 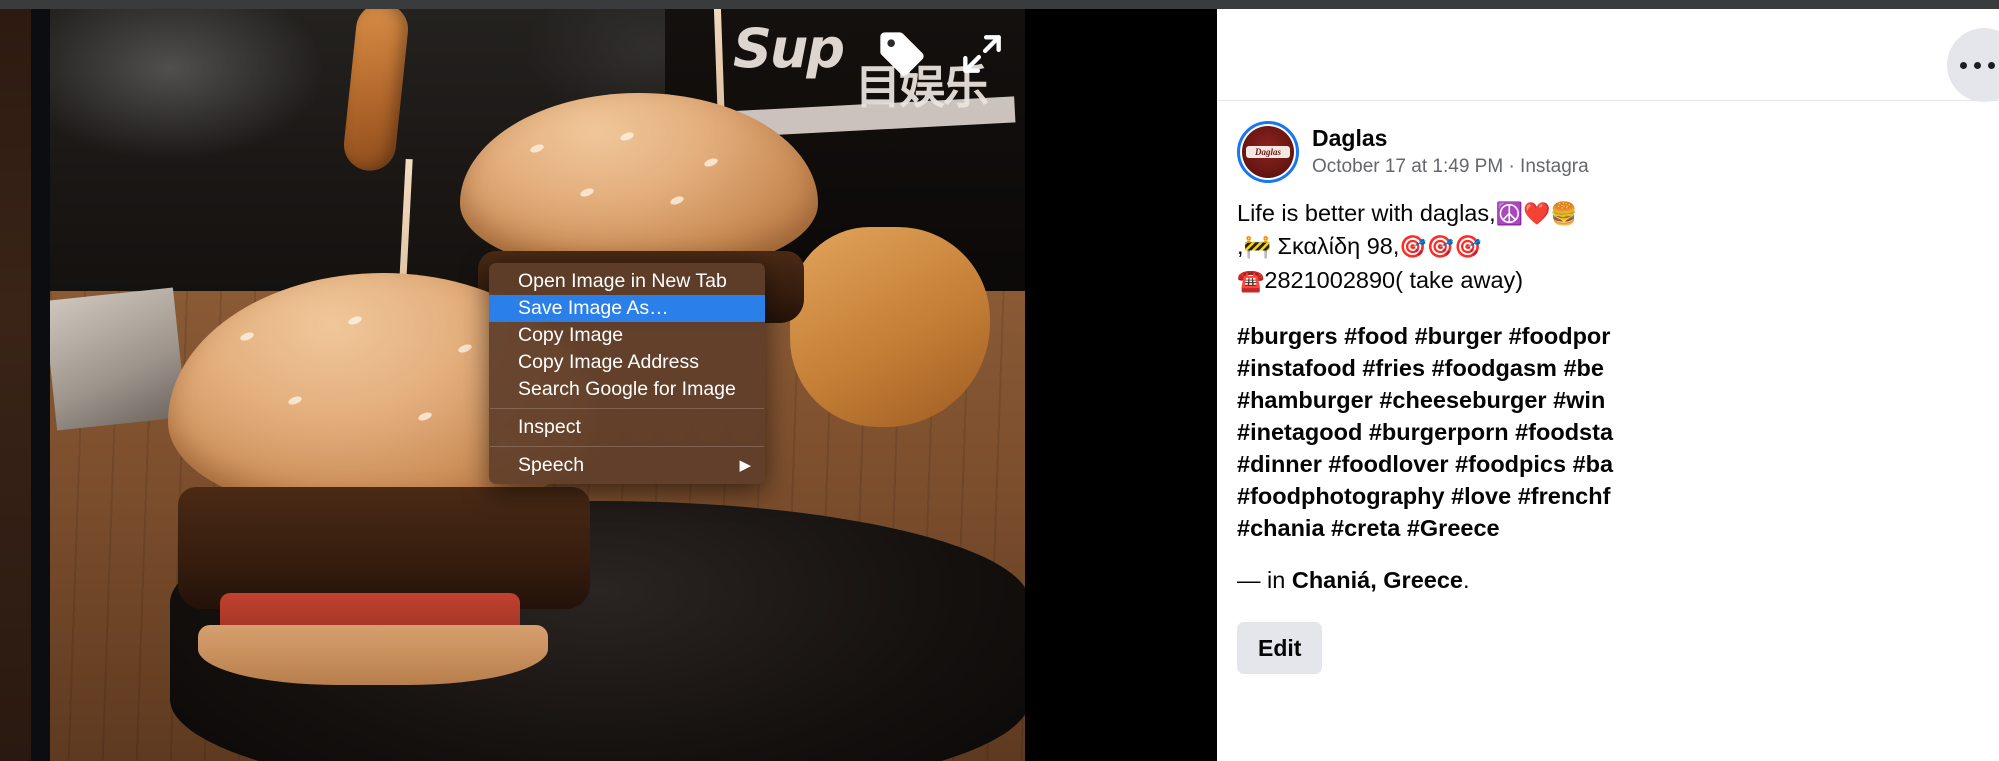 What do you see at coordinates (40, 385) in the screenshot?
I see `letterbox-gap` at bounding box center [40, 385].